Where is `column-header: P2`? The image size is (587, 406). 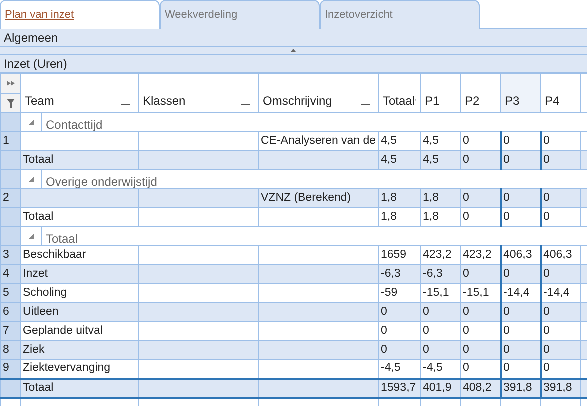
column-header: P2 is located at coordinates (480, 93).